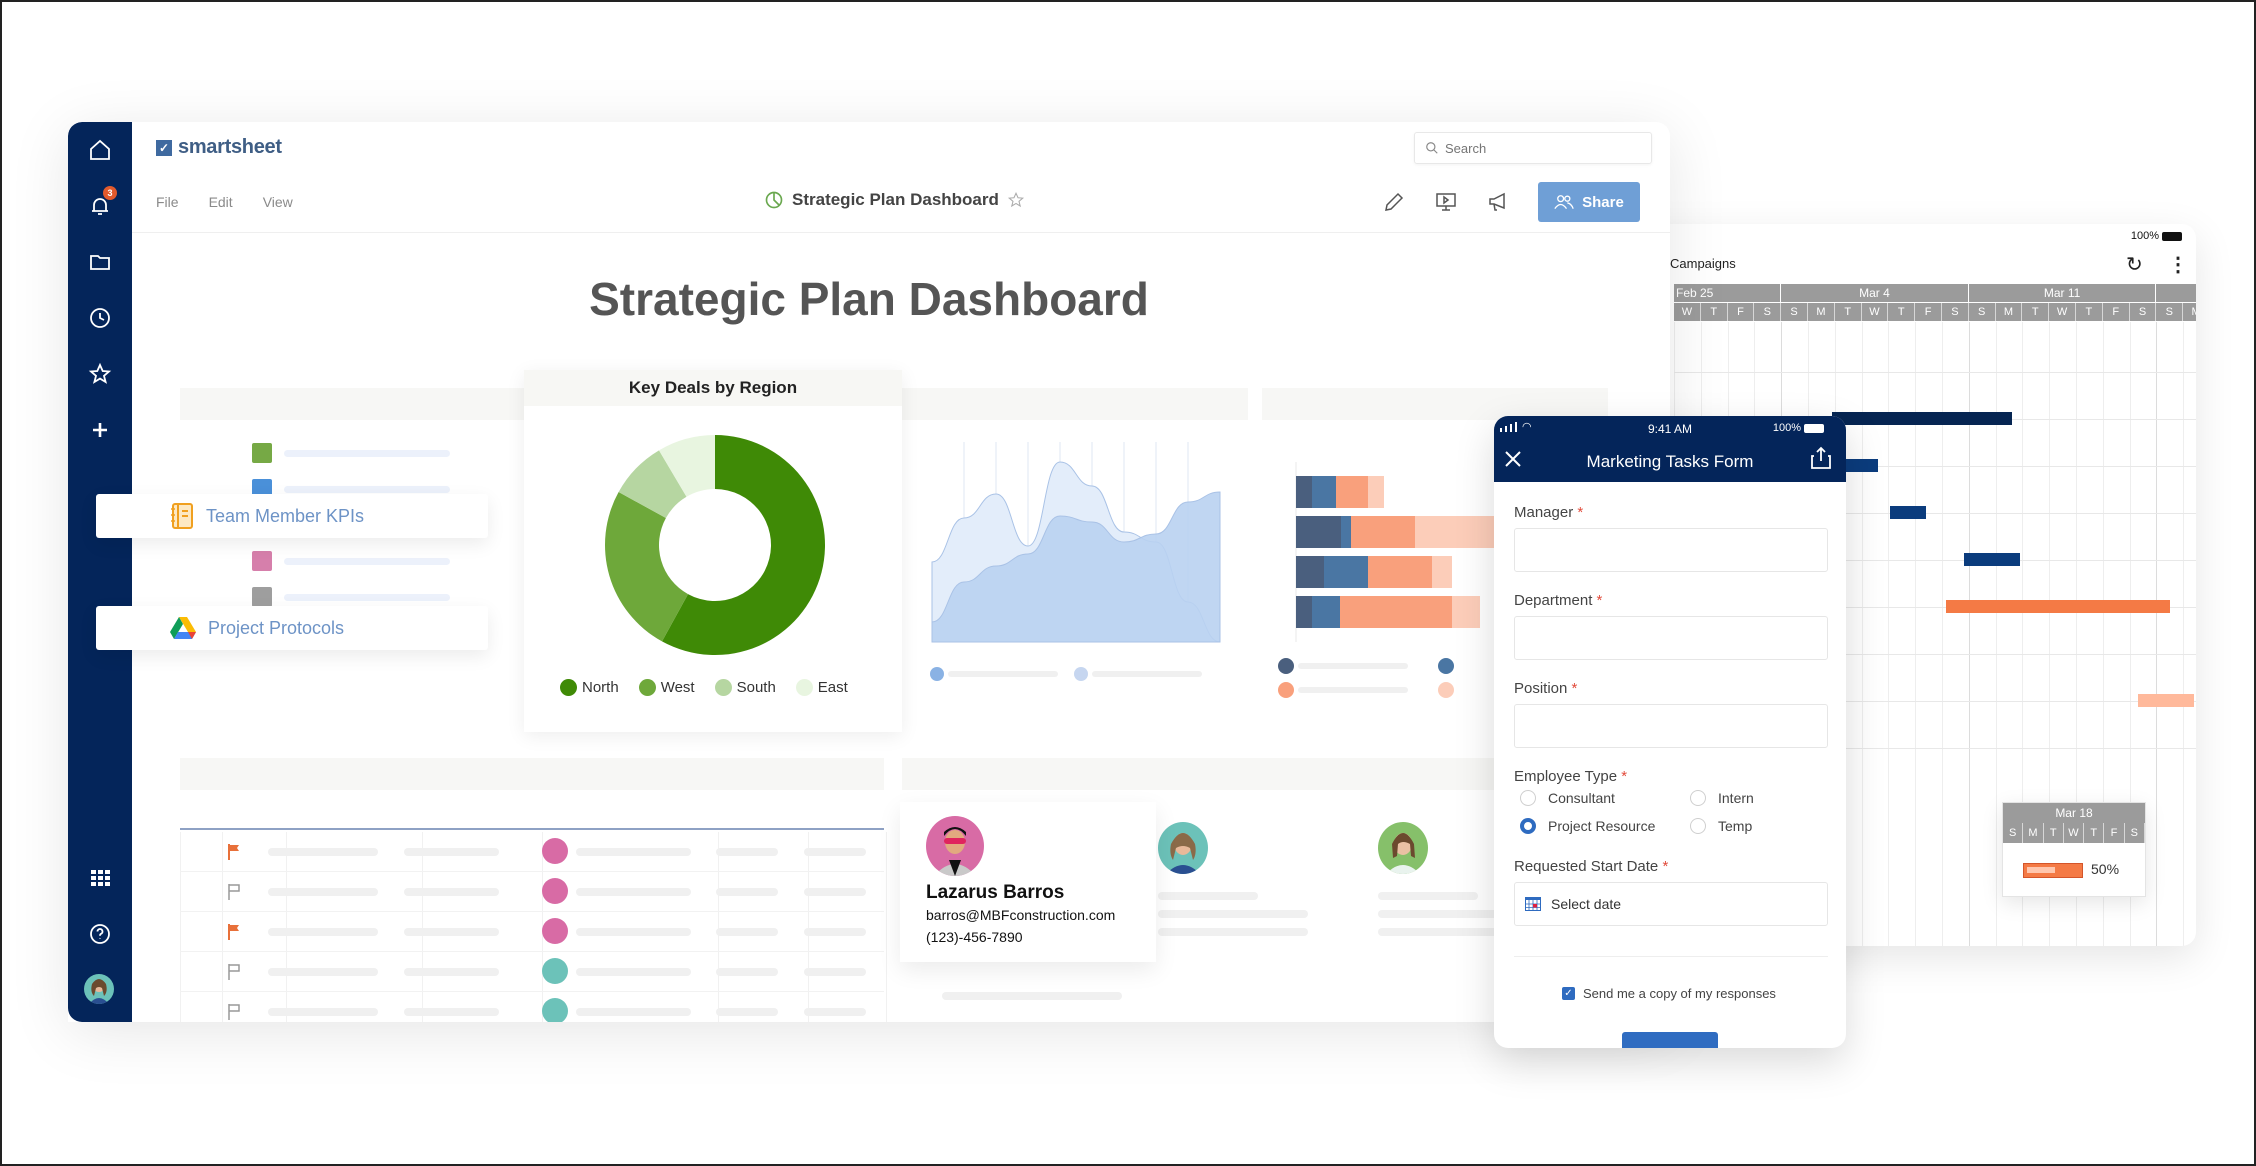 Image resolution: width=2256 pixels, height=1166 pixels. I want to click on radio-project-resource: Project Resource, so click(1587, 826).